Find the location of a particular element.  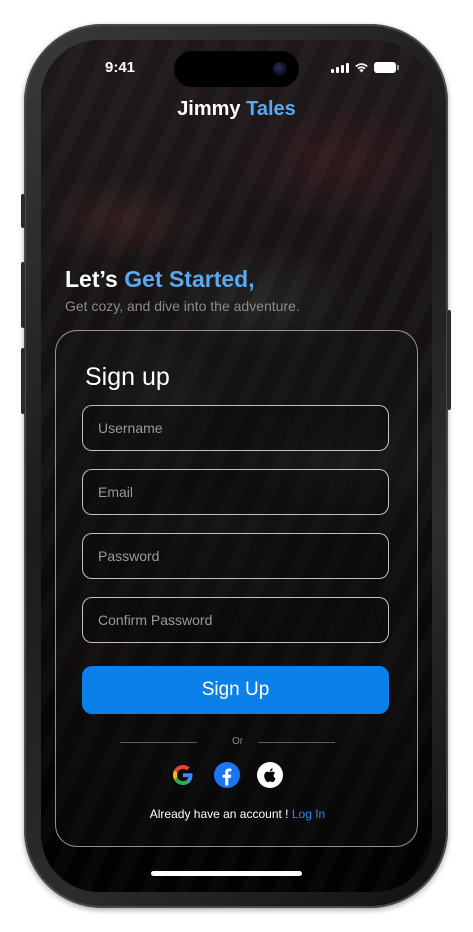

google-logo is located at coordinates (183, 775).